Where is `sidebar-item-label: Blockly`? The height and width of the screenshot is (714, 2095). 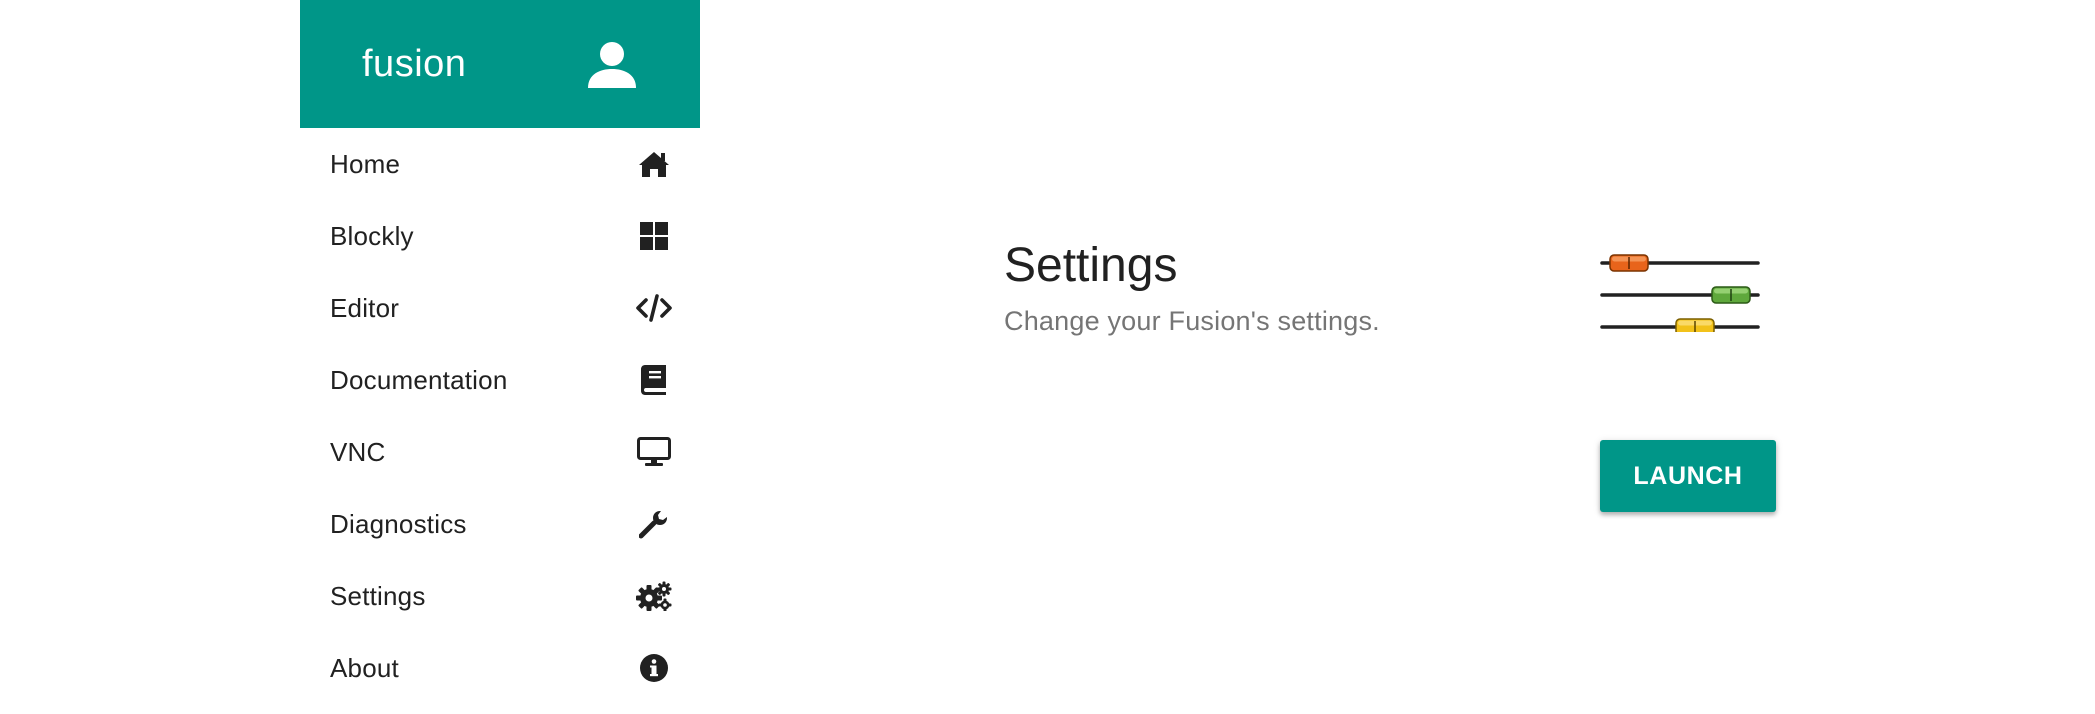 sidebar-item-label: Blockly is located at coordinates (372, 235).